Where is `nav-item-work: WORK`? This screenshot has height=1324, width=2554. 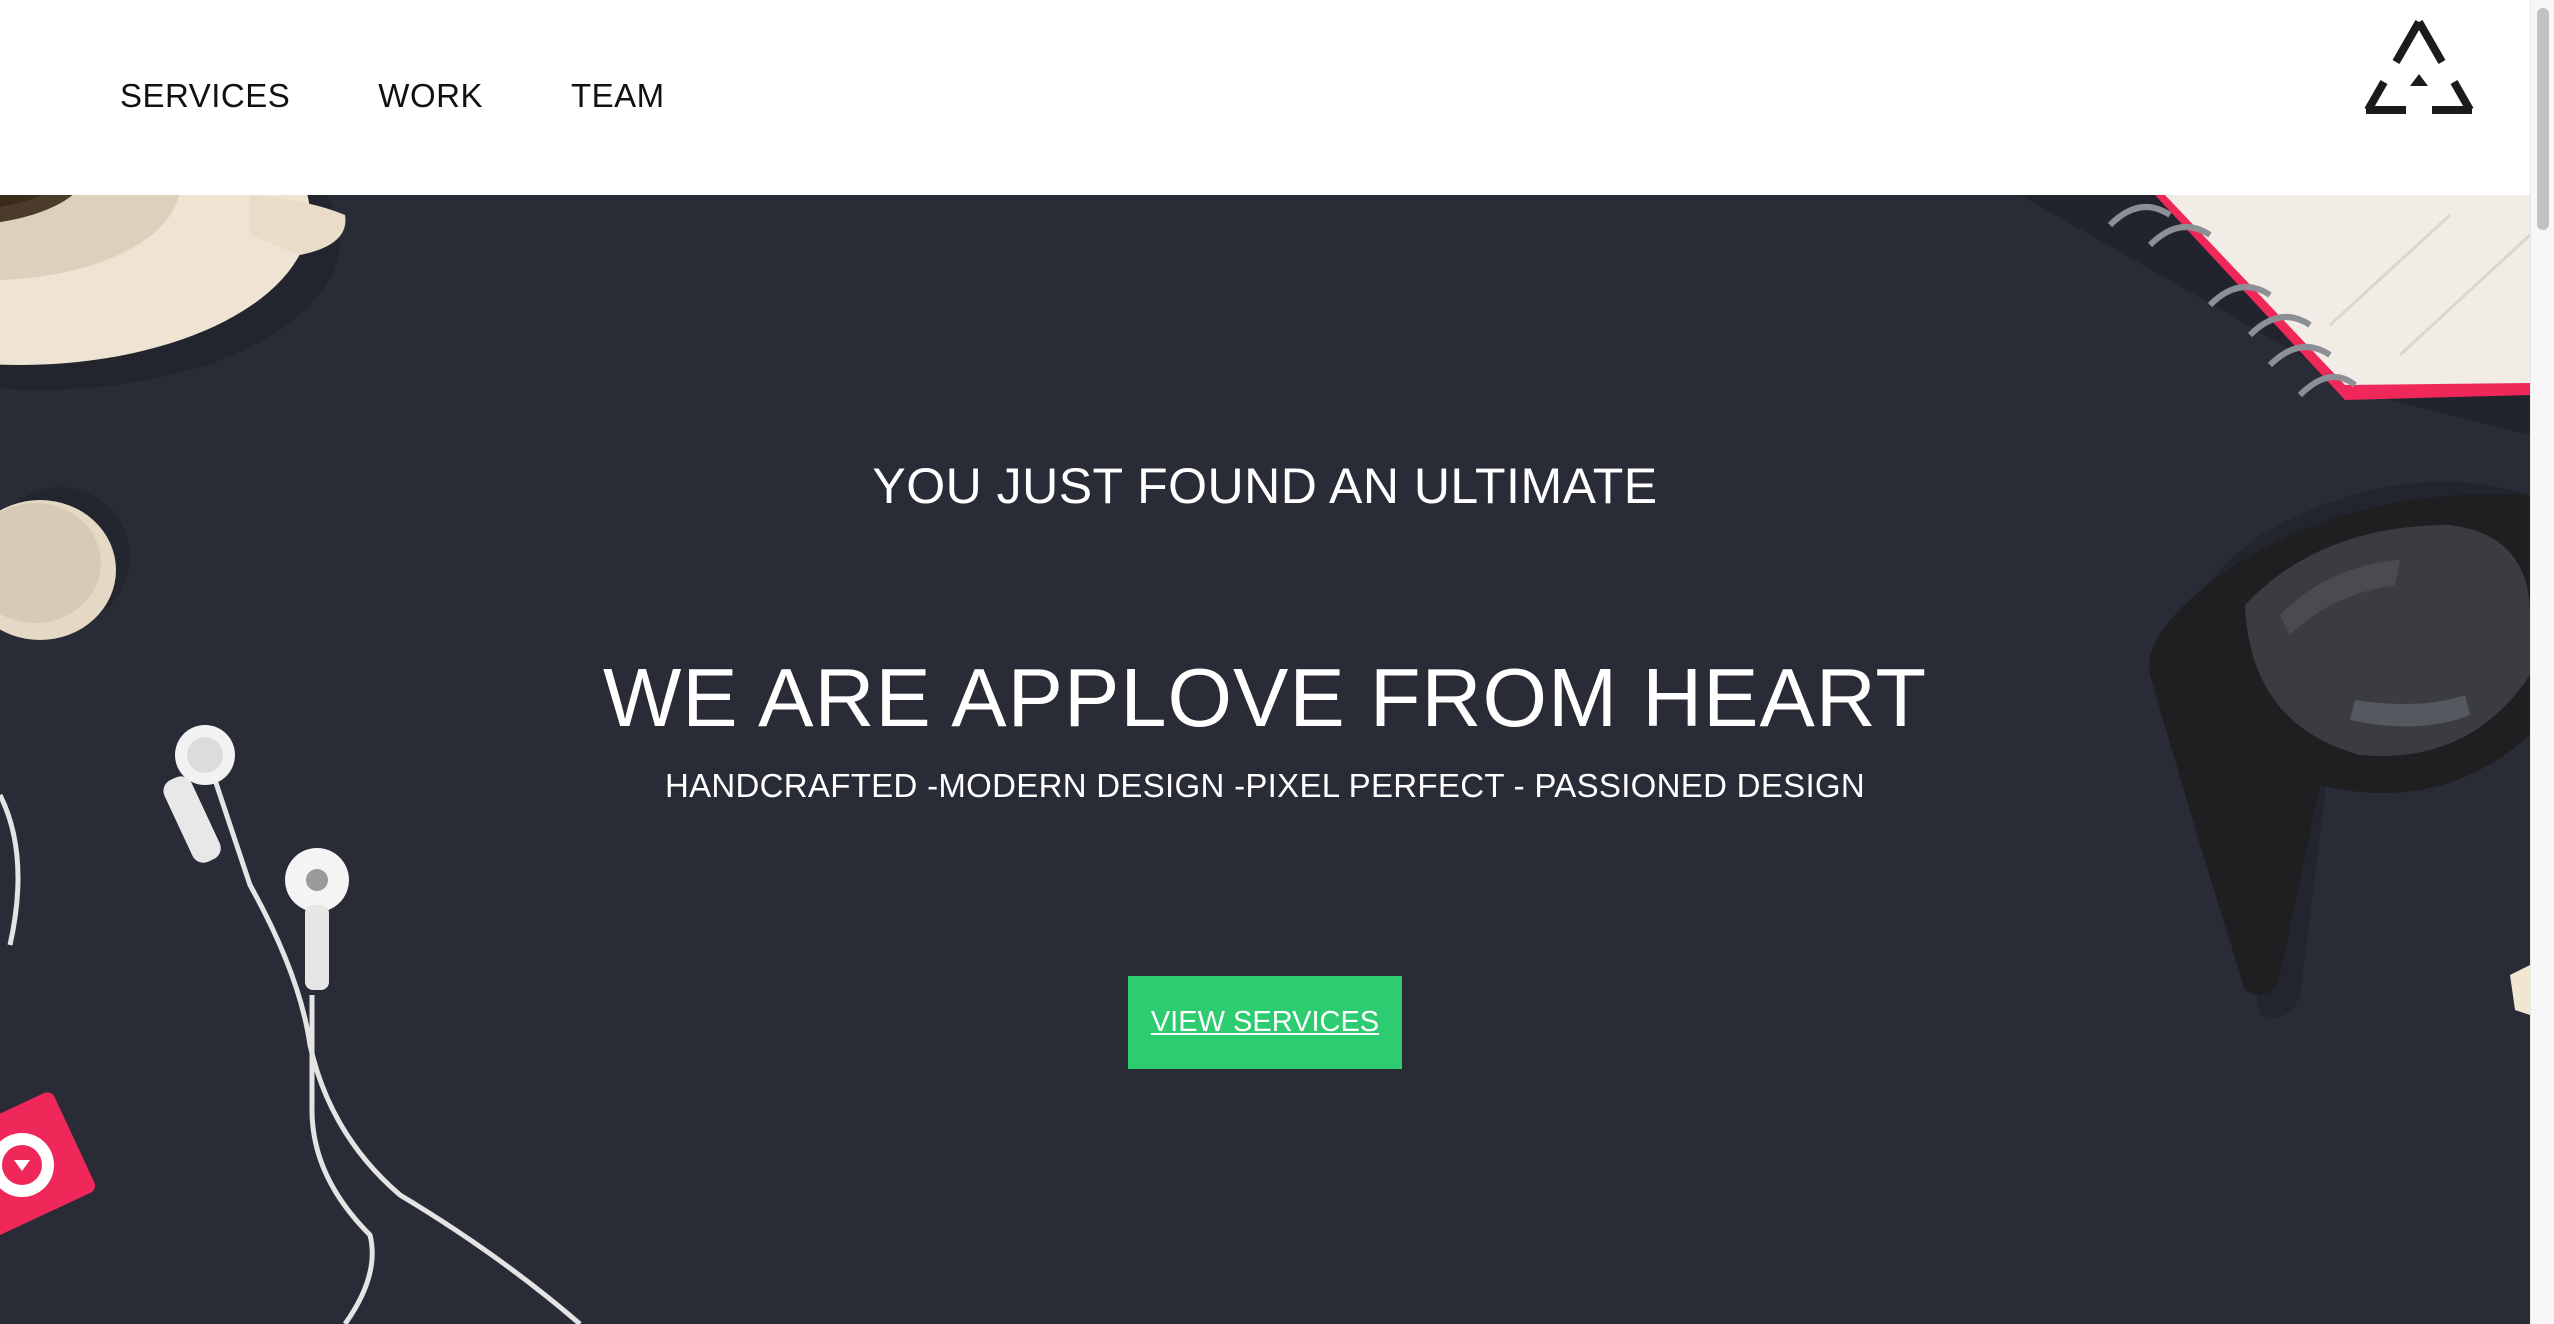
nav-item-work: WORK is located at coordinates (430, 96).